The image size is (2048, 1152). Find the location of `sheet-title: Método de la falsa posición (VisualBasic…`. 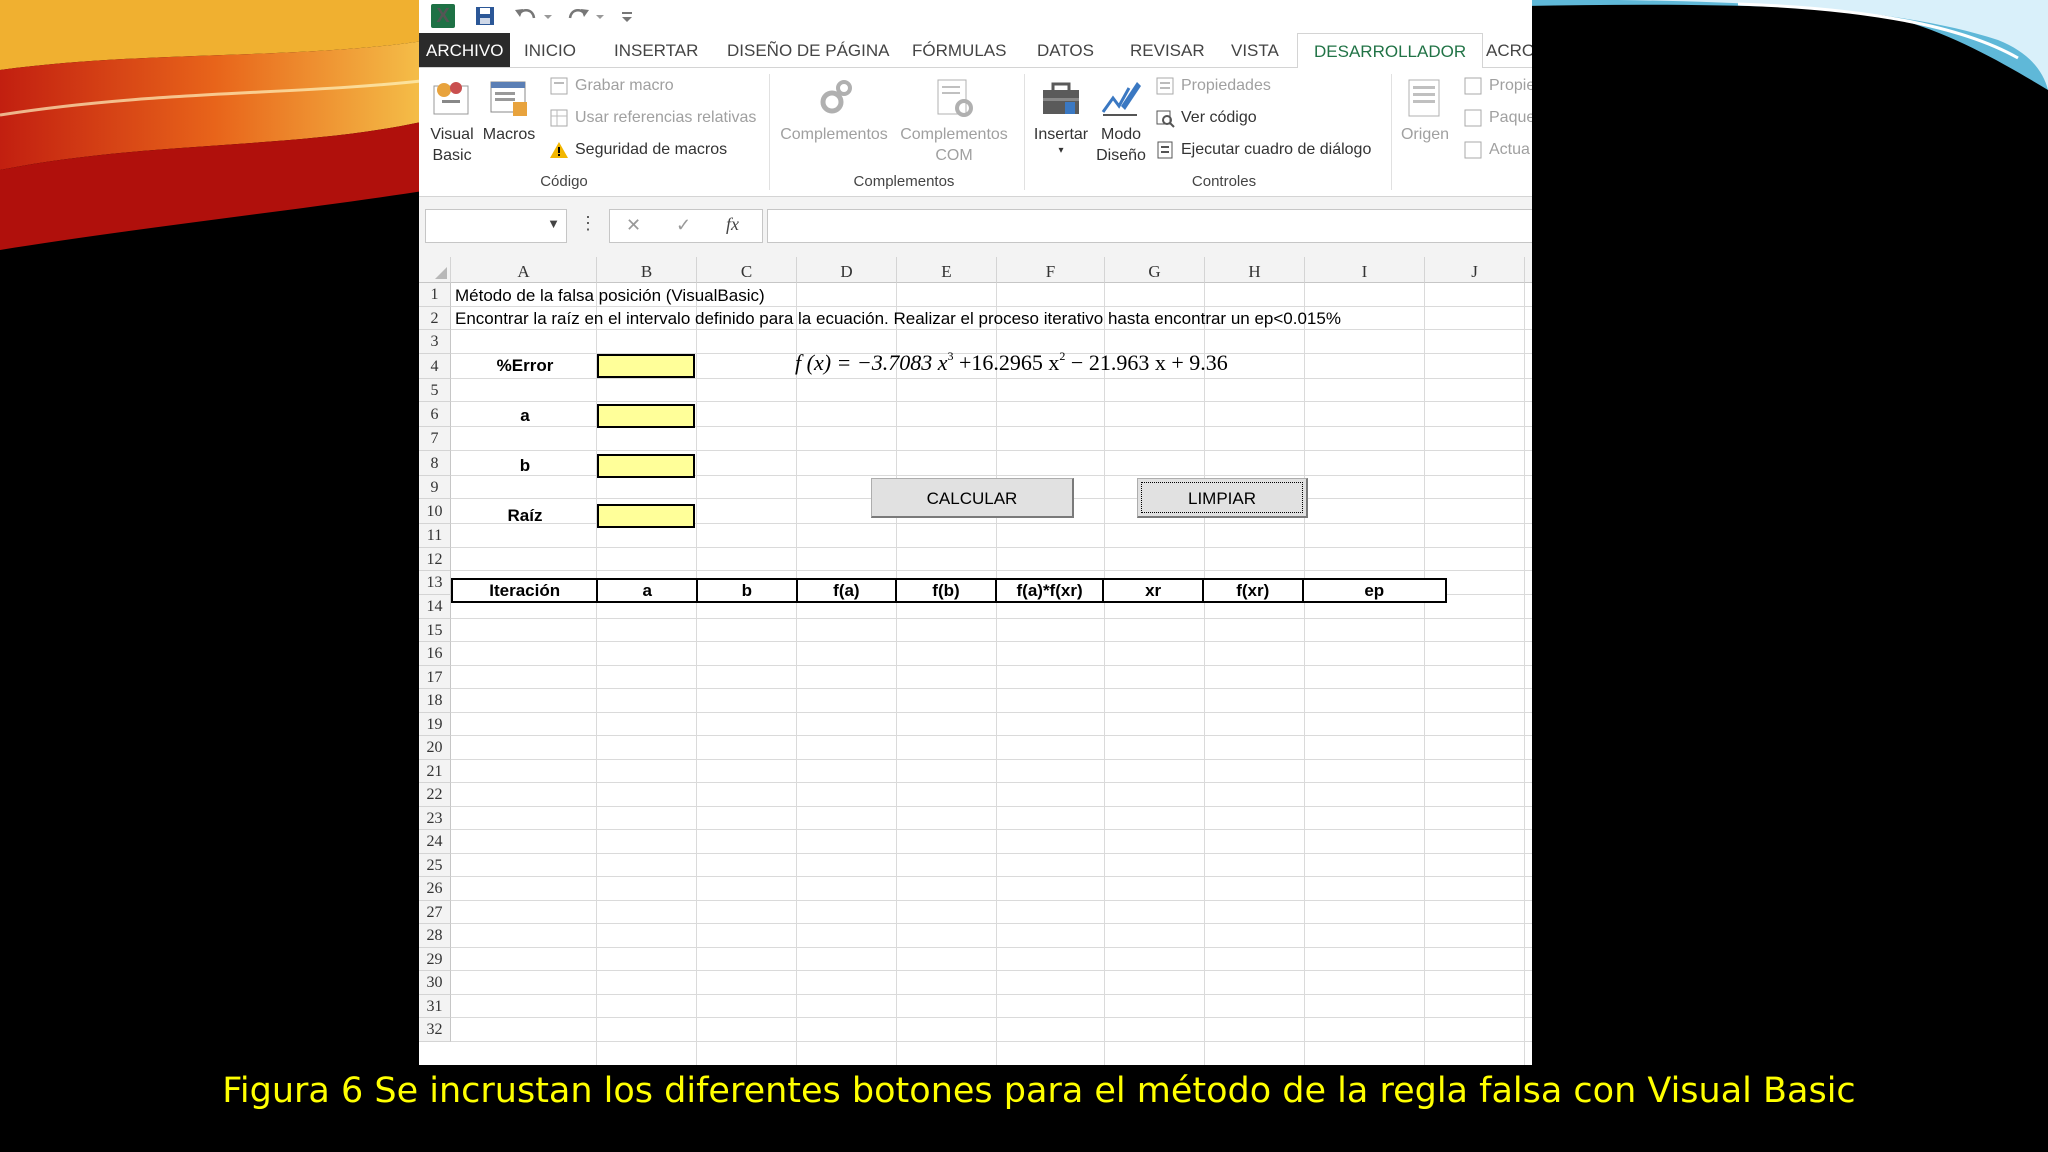

sheet-title: Método de la falsa posición (VisualBasic… is located at coordinates (610, 295).